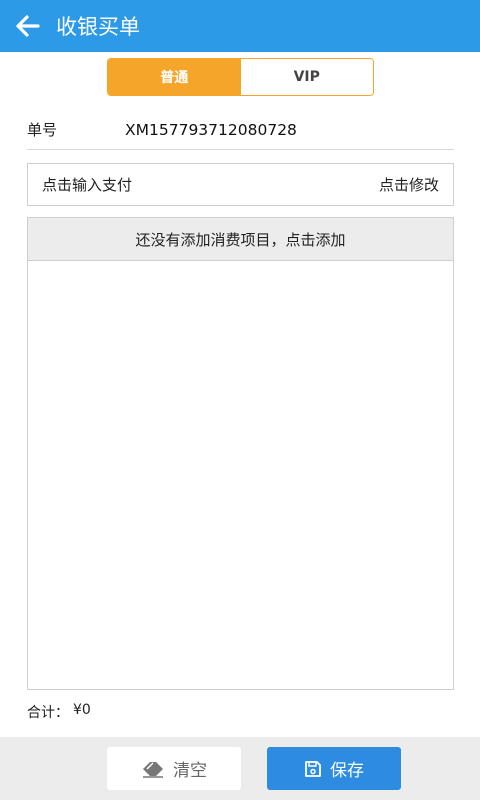  What do you see at coordinates (82, 710) in the screenshot?
I see `total-value: ¥0` at bounding box center [82, 710].